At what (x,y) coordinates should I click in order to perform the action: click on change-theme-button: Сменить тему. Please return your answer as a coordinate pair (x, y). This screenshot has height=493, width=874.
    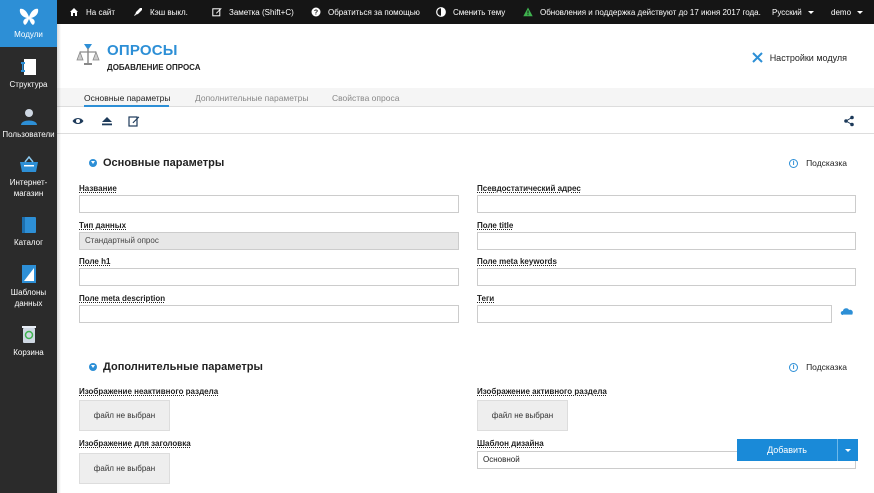
    Looking at the image, I should click on (470, 12).